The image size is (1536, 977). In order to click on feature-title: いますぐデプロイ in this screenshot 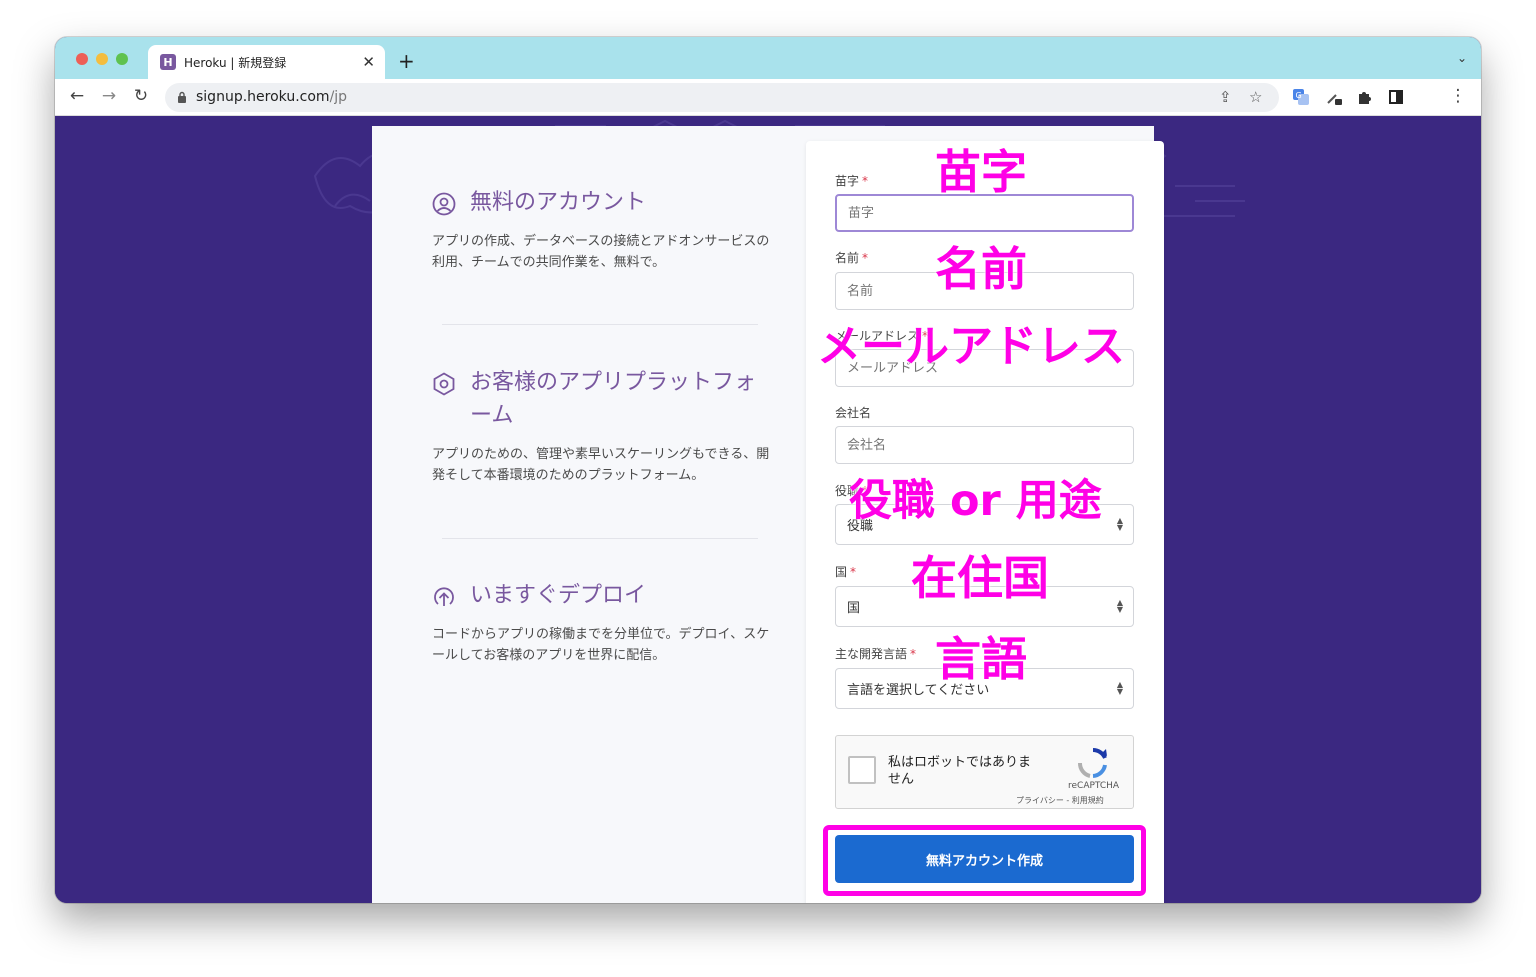, I will do `click(558, 595)`.